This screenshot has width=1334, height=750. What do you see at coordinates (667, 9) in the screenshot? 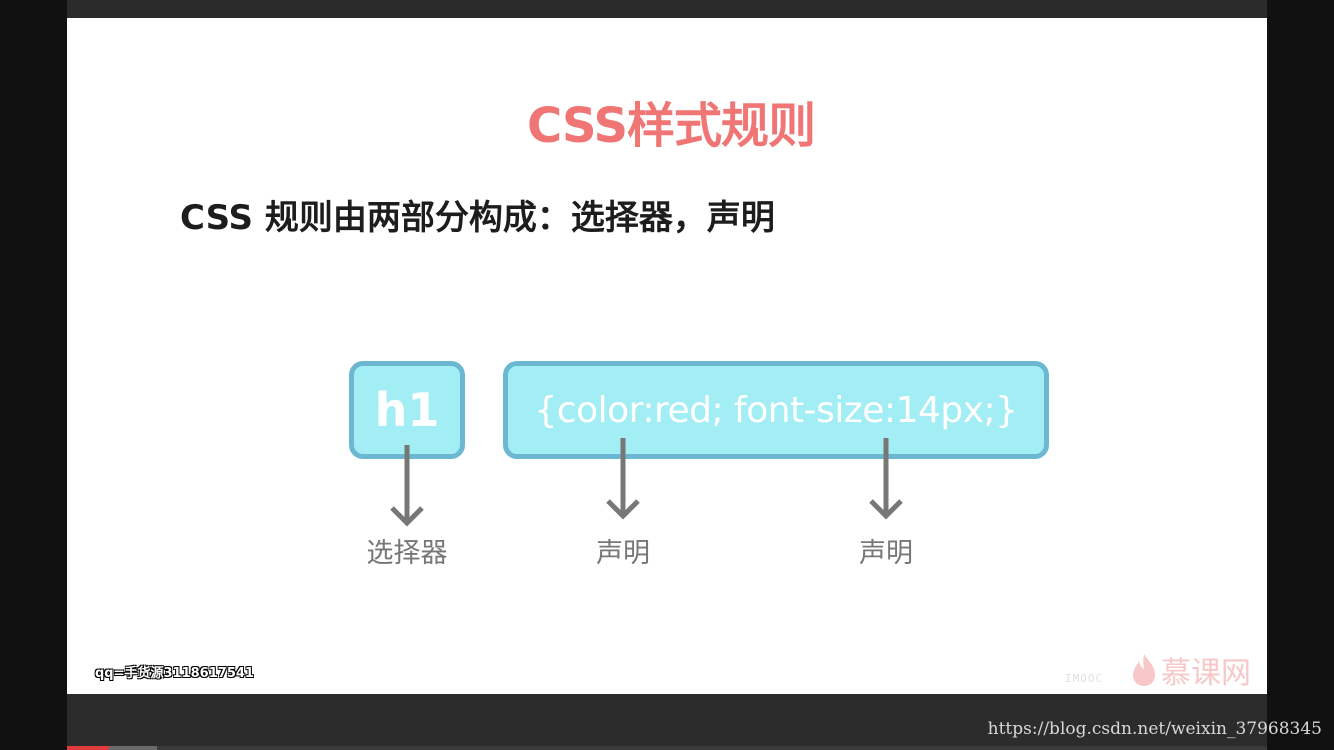
I see `top-bar` at bounding box center [667, 9].